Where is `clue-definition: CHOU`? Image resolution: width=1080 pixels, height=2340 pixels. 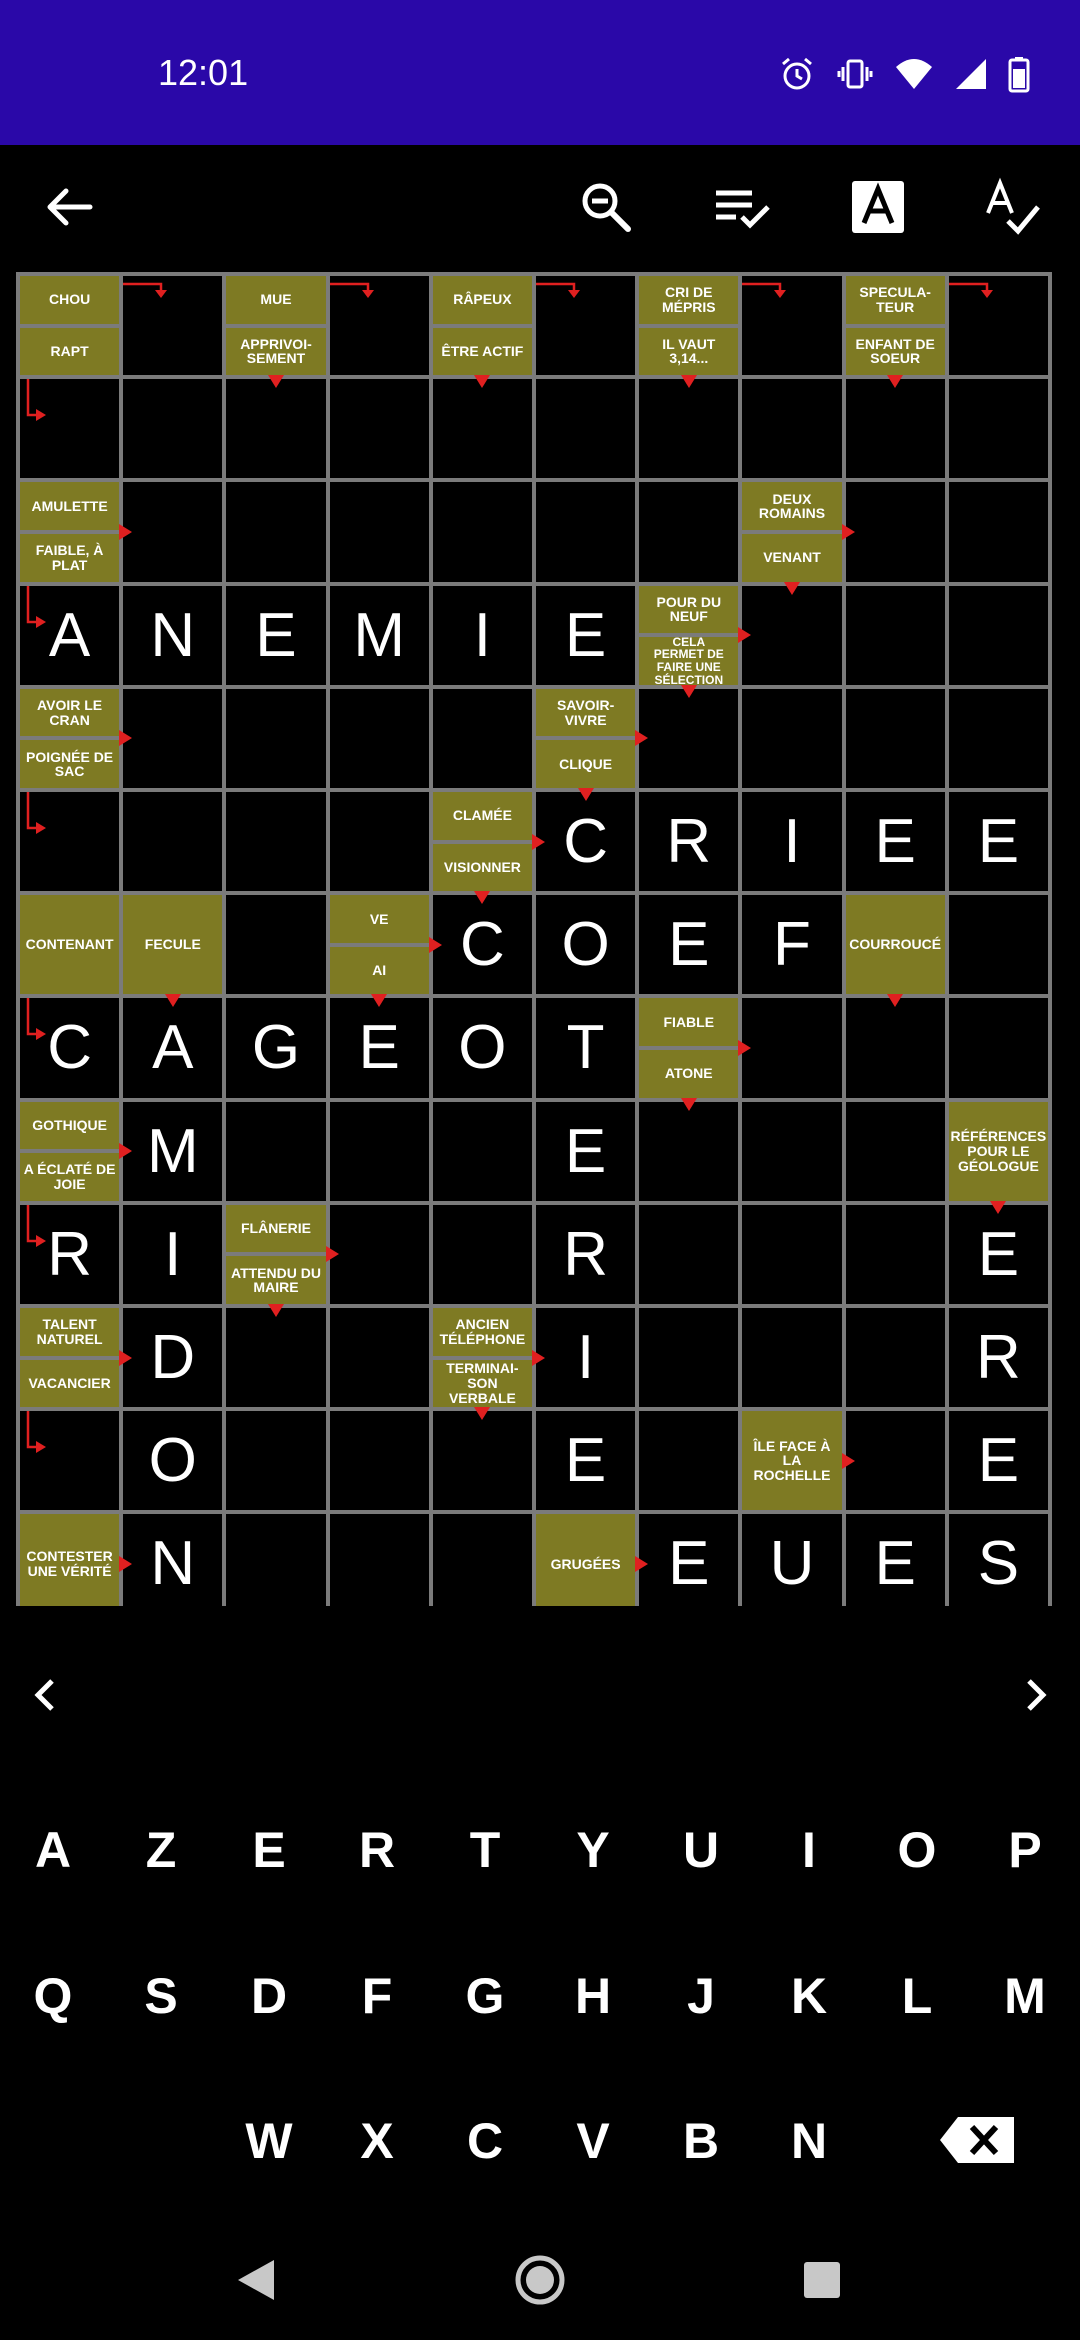 clue-definition: CHOU is located at coordinates (70, 300).